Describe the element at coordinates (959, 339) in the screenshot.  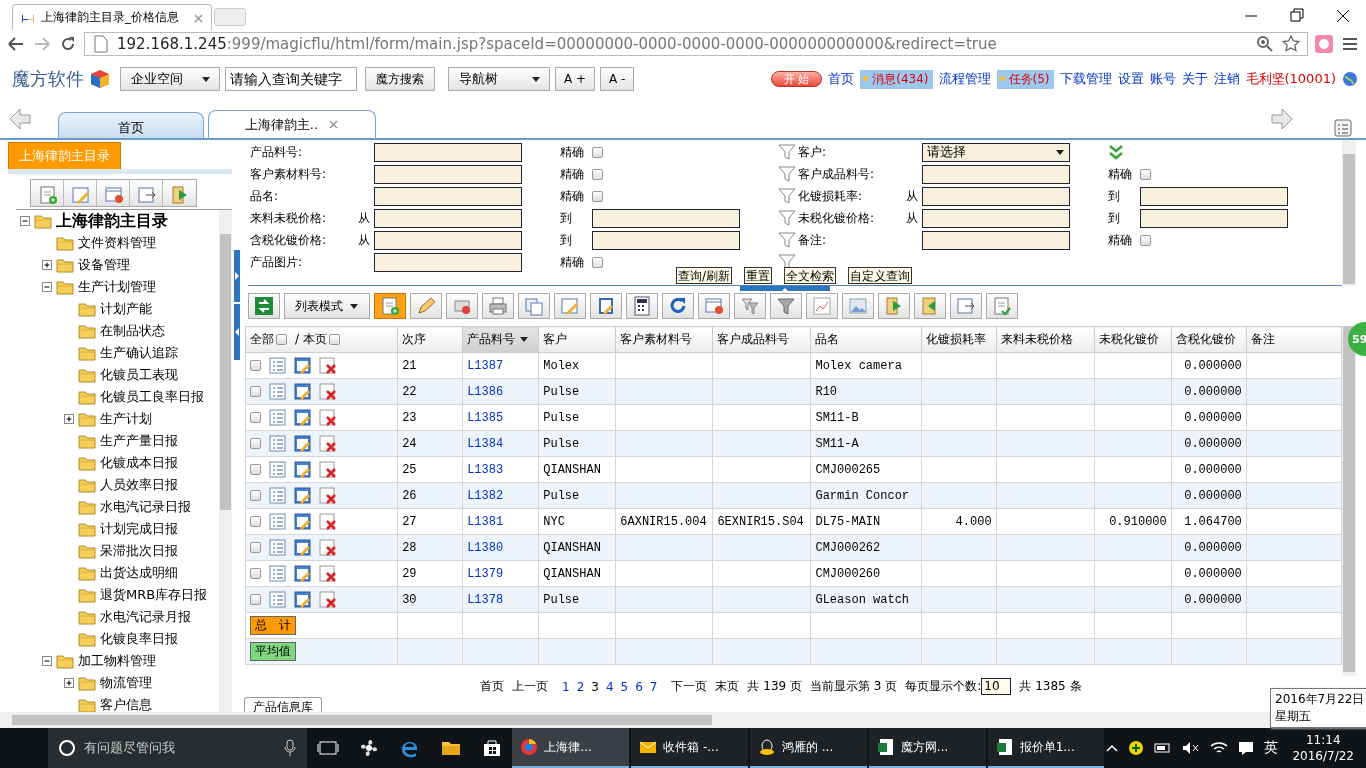
I see `column-header: 化镀损耗率` at that location.